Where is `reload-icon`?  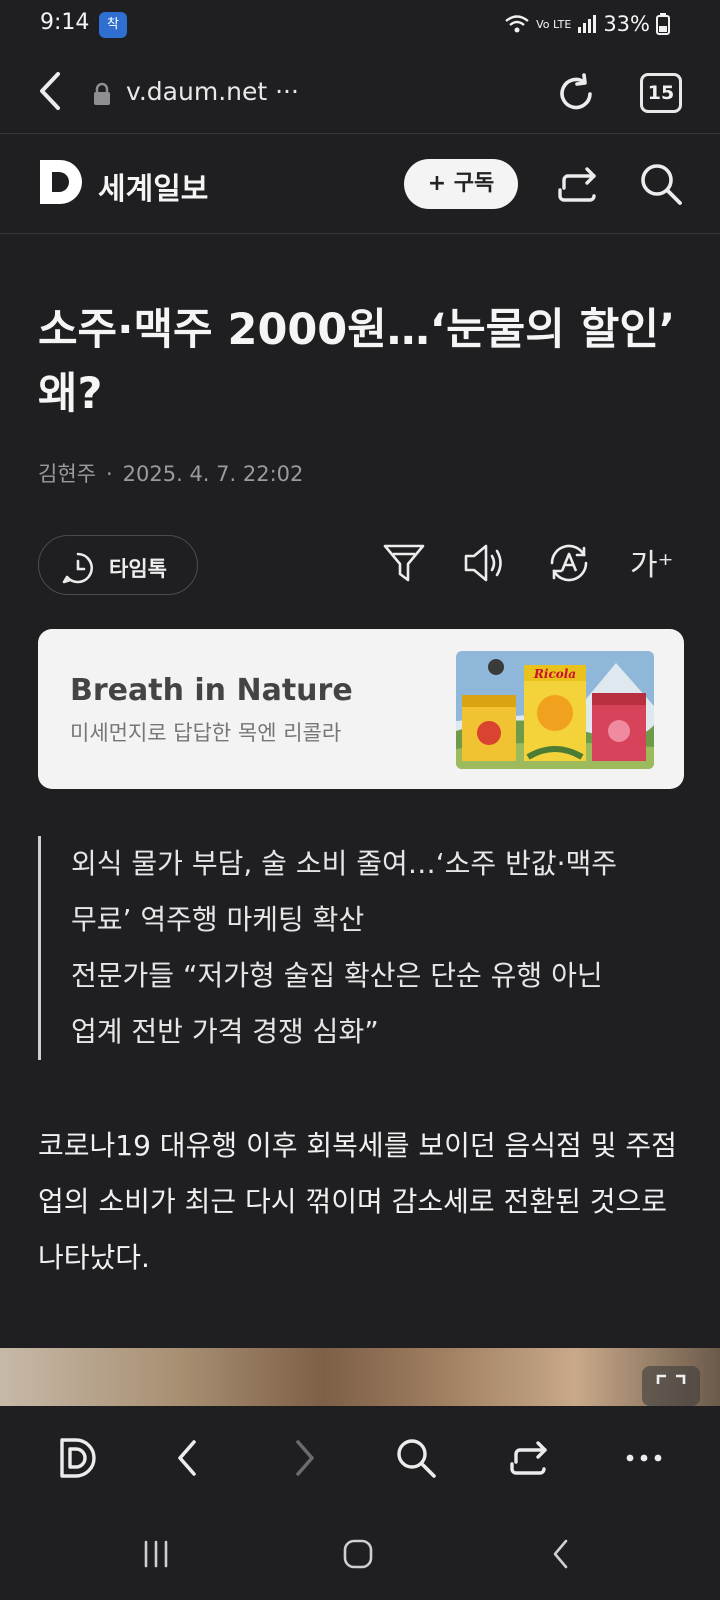
reload-icon is located at coordinates (576, 94).